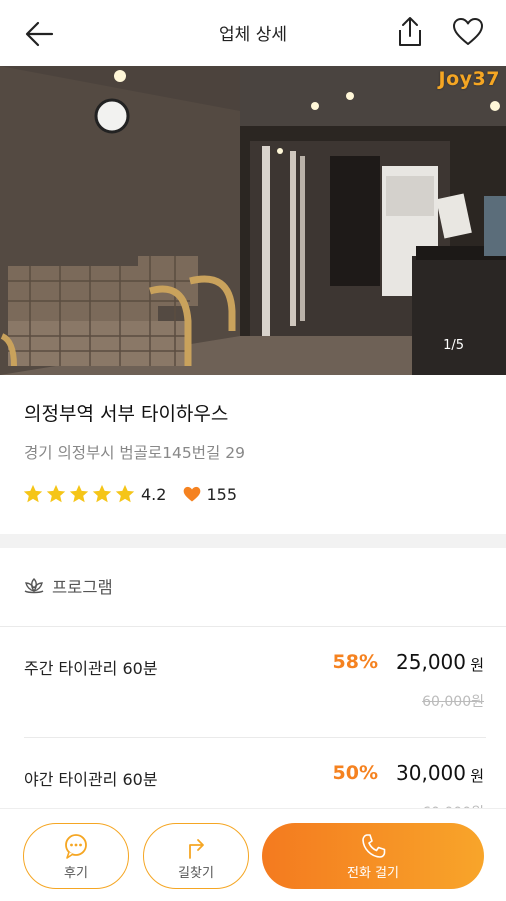 The width and height of the screenshot is (506, 901). What do you see at coordinates (126, 414) in the screenshot?
I see `shop-name: 의정부역 서부 타이하우스` at bounding box center [126, 414].